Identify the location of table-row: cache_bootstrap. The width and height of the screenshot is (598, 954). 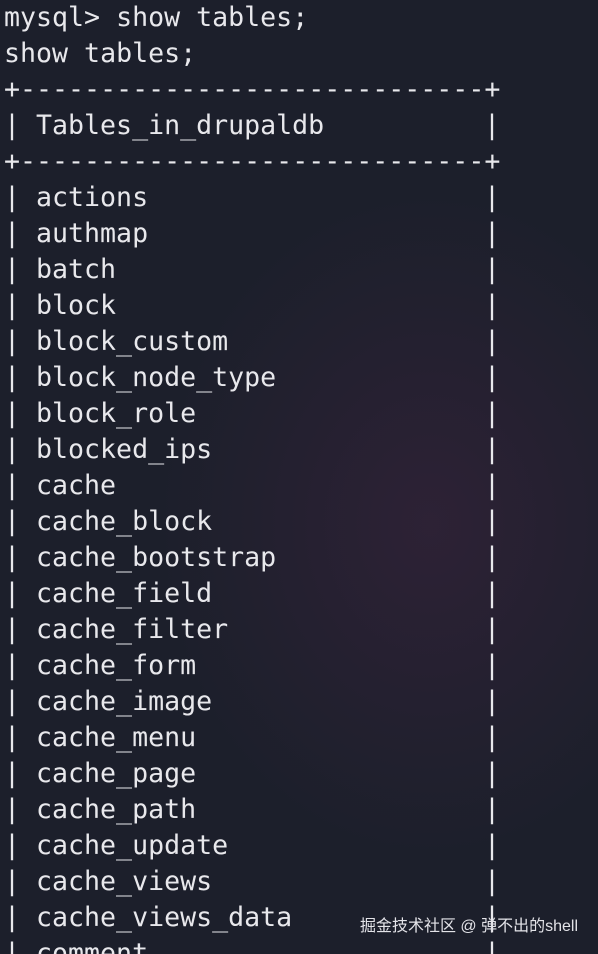
(156, 557).